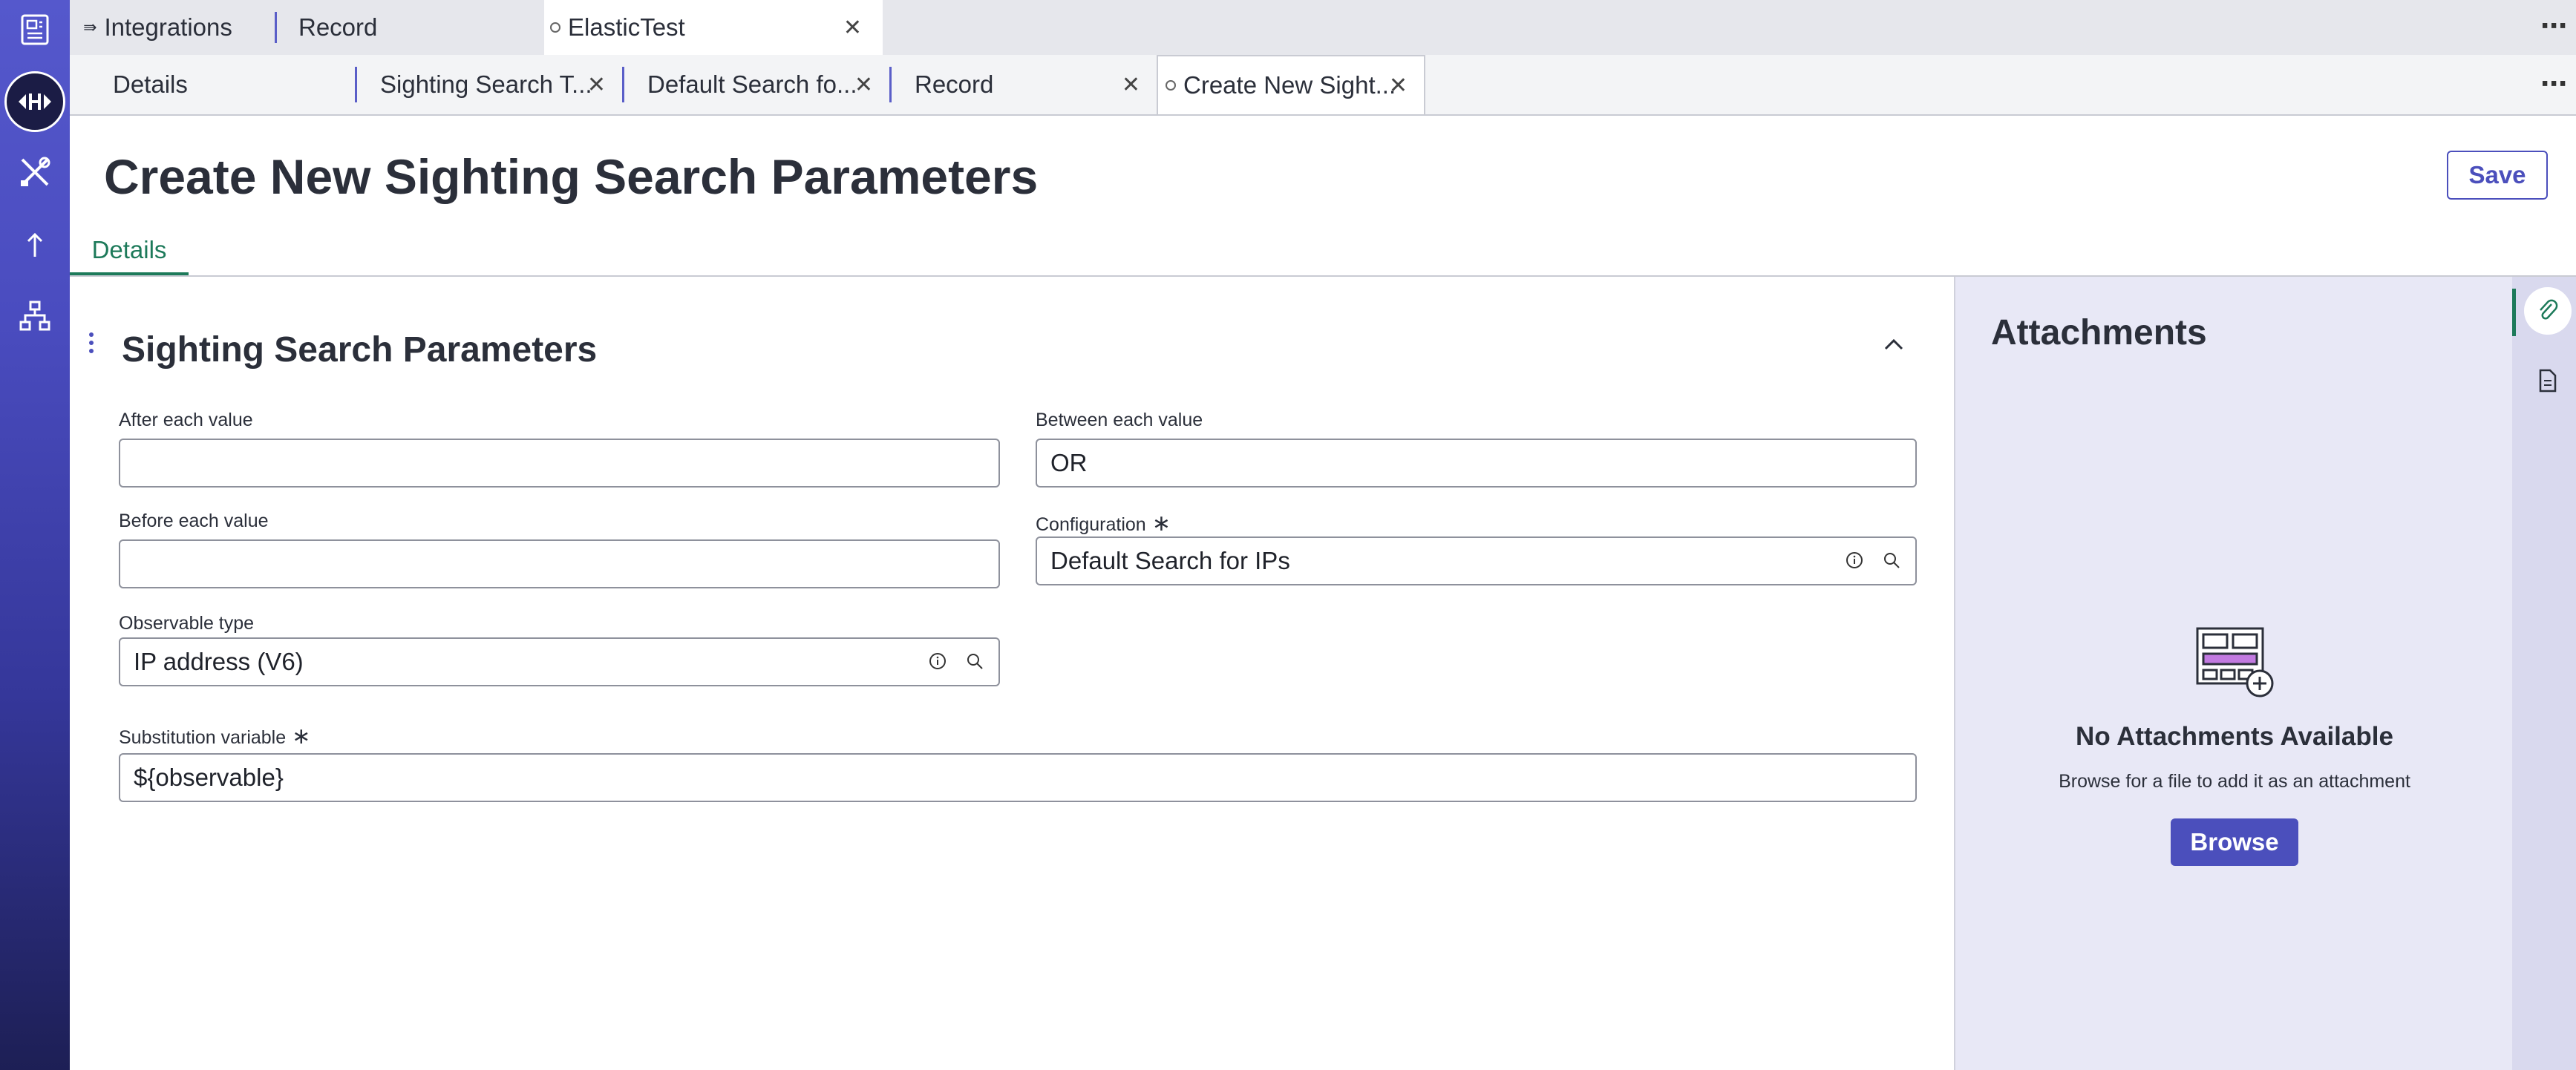 This screenshot has height=1070, width=2576. I want to click on drag-handle-icon, so click(92, 344).